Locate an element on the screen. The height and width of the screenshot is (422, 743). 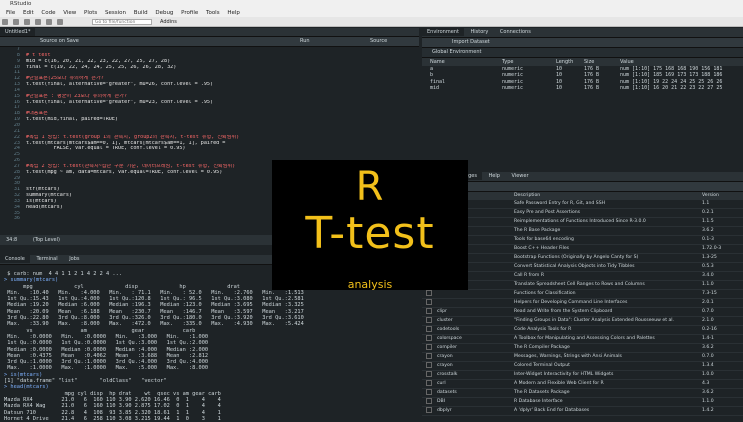
package-row: Easy Pre and Post Assertions 0.2.1 is located at coordinates (582, 213).